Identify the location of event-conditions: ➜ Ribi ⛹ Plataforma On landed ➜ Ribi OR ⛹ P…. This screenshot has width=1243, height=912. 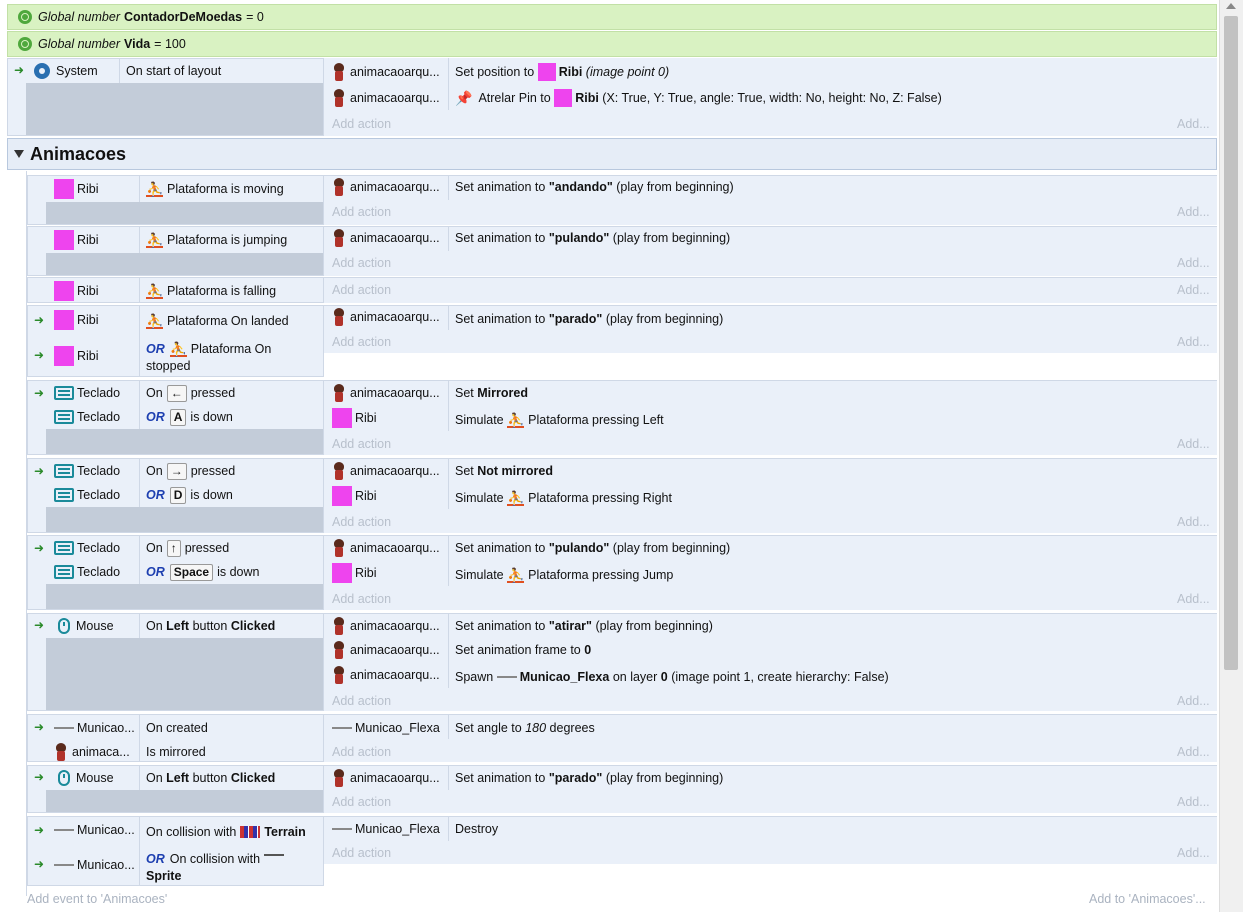
(175, 341).